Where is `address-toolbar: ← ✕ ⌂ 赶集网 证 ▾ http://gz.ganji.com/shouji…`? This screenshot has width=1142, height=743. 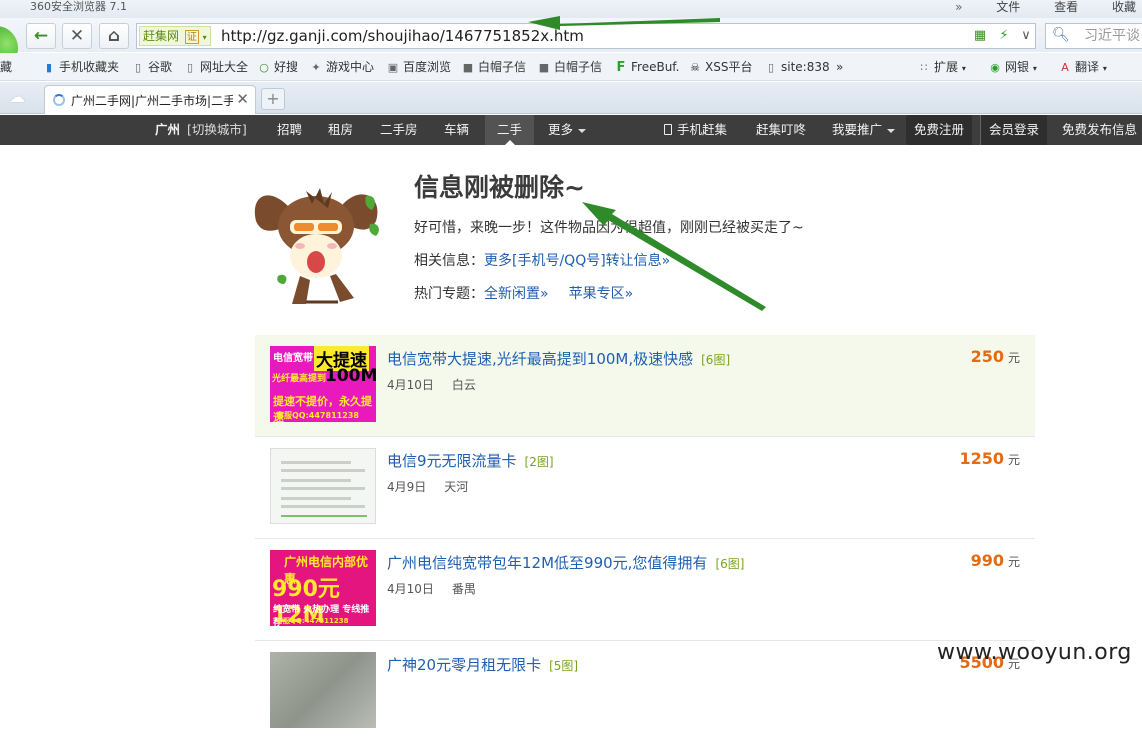
address-toolbar: ← ✕ ⌂ 赶集网 证 ▾ http://gz.ganji.com/shouji… is located at coordinates (571, 44).